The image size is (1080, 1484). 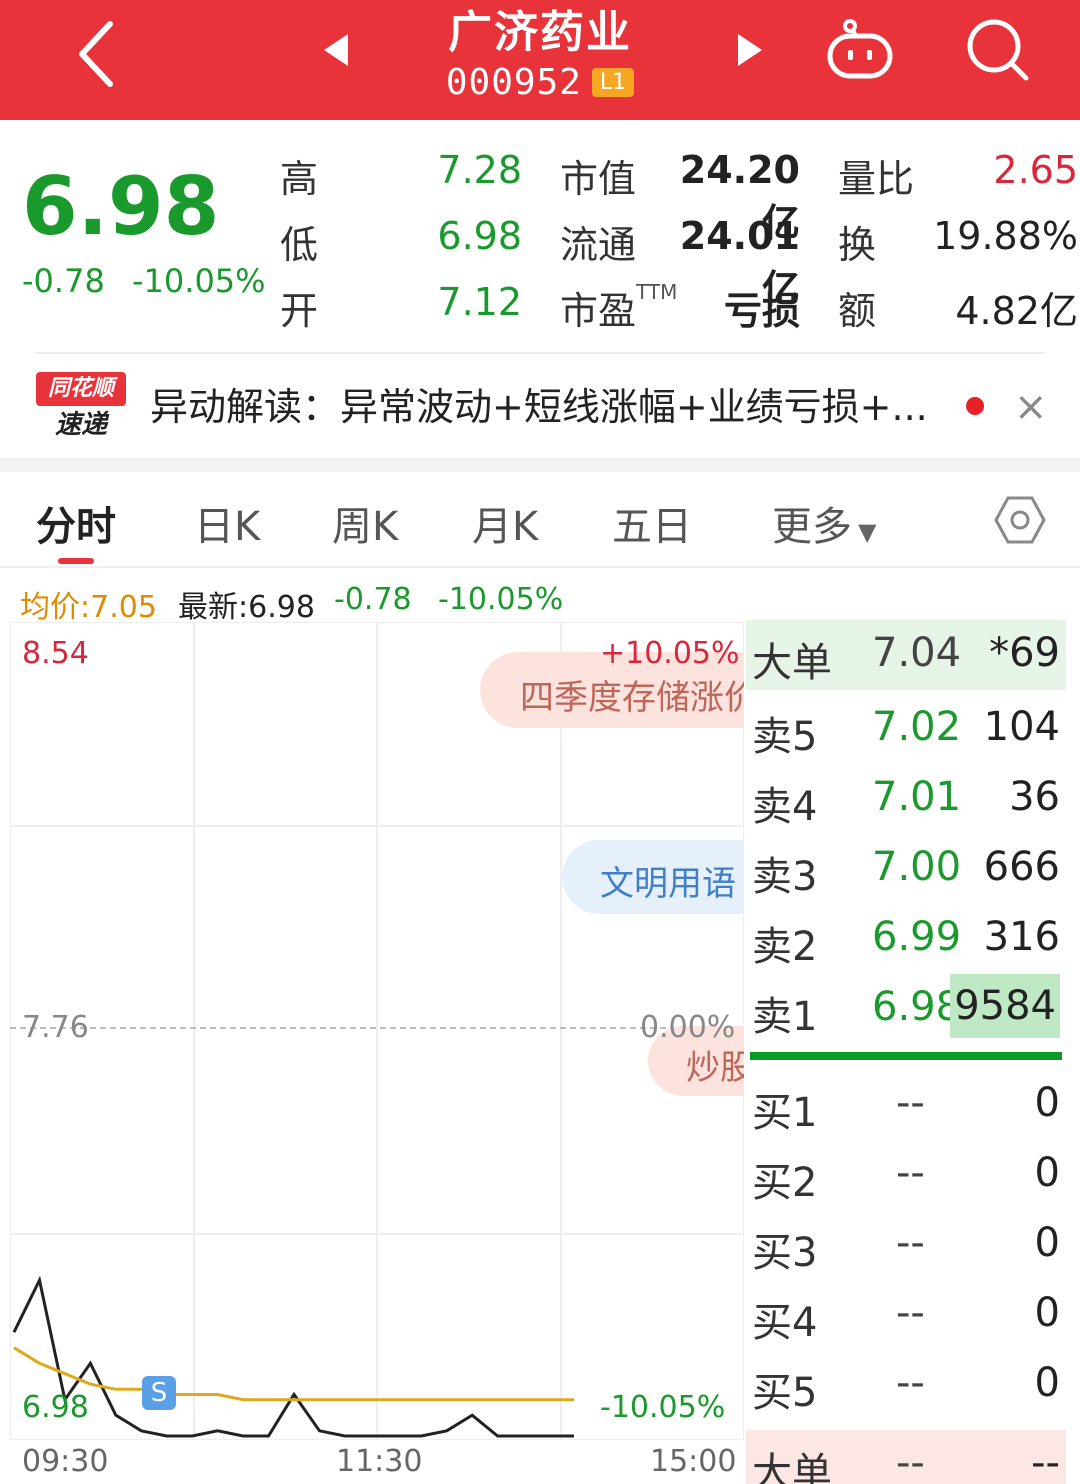 I want to click on sell-signal-marker: S, so click(x=159, y=1393).